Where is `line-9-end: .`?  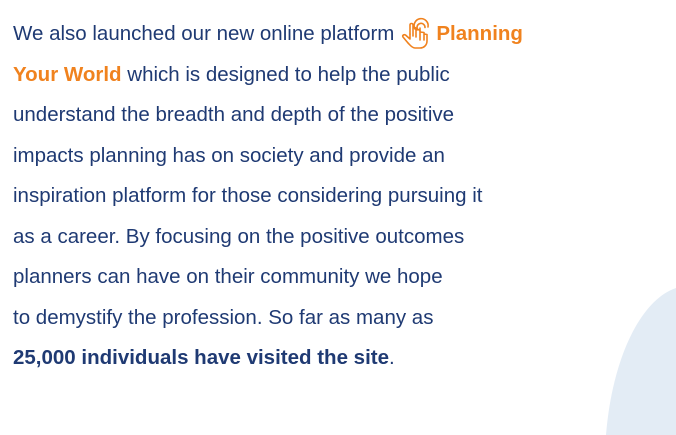
line-9-end: . is located at coordinates (392, 357).